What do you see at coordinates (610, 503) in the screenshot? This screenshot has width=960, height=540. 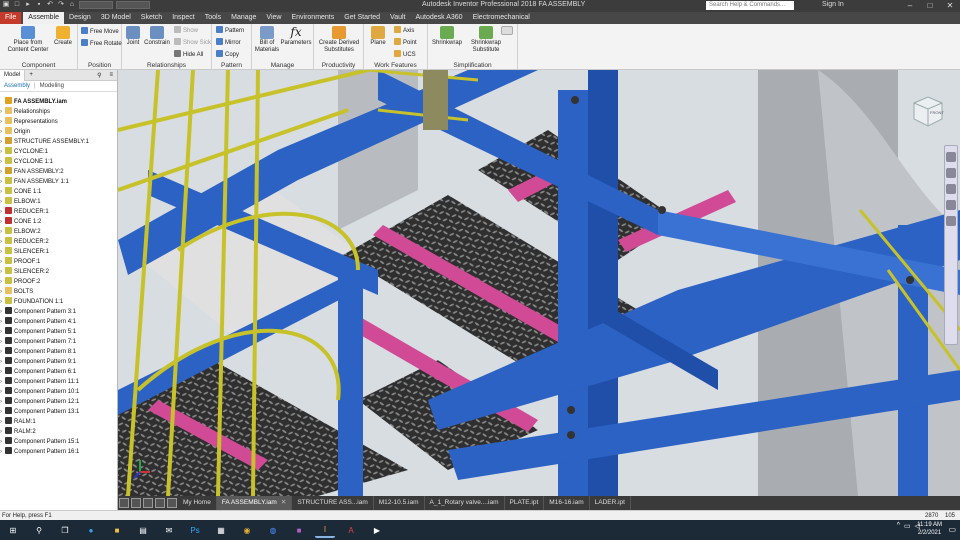 I see `doc-tab-lader: LADER.ipt` at bounding box center [610, 503].